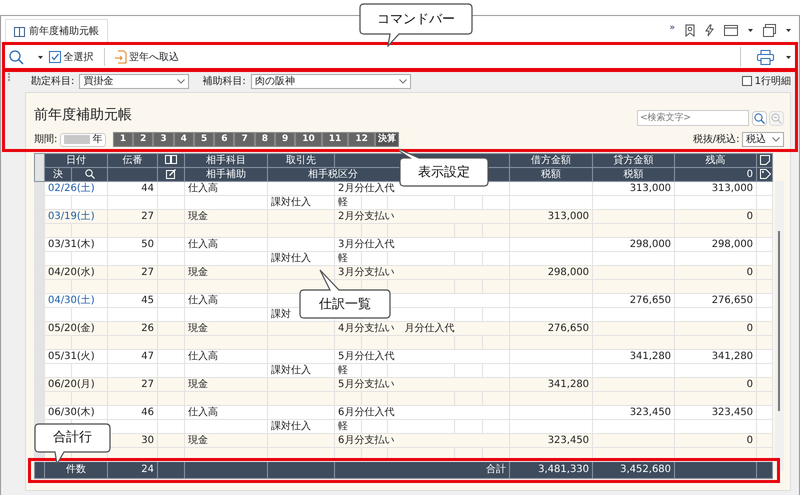 This screenshot has height=495, width=800. What do you see at coordinates (133, 189) in the screenshot?
I see `number-cell: 44` at bounding box center [133, 189].